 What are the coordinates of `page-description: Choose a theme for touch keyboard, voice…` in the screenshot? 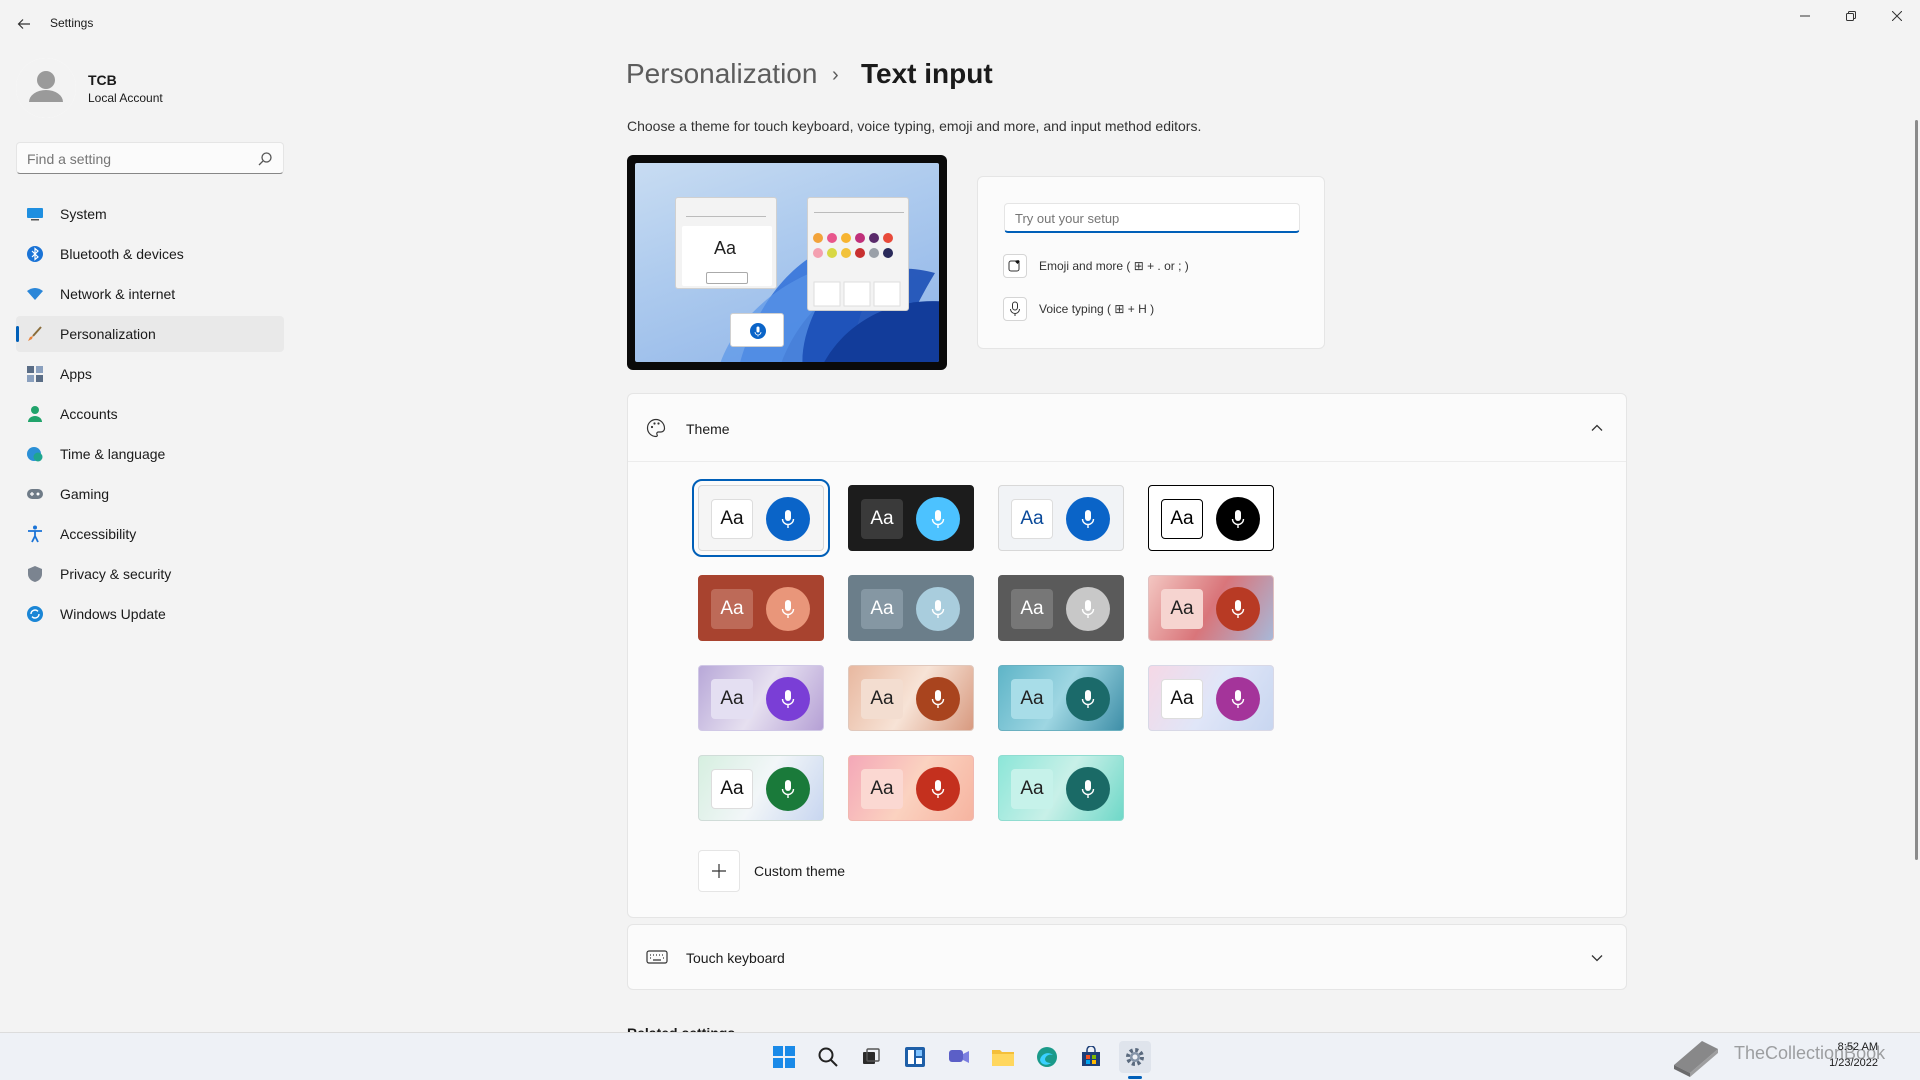 It's located at (914, 126).